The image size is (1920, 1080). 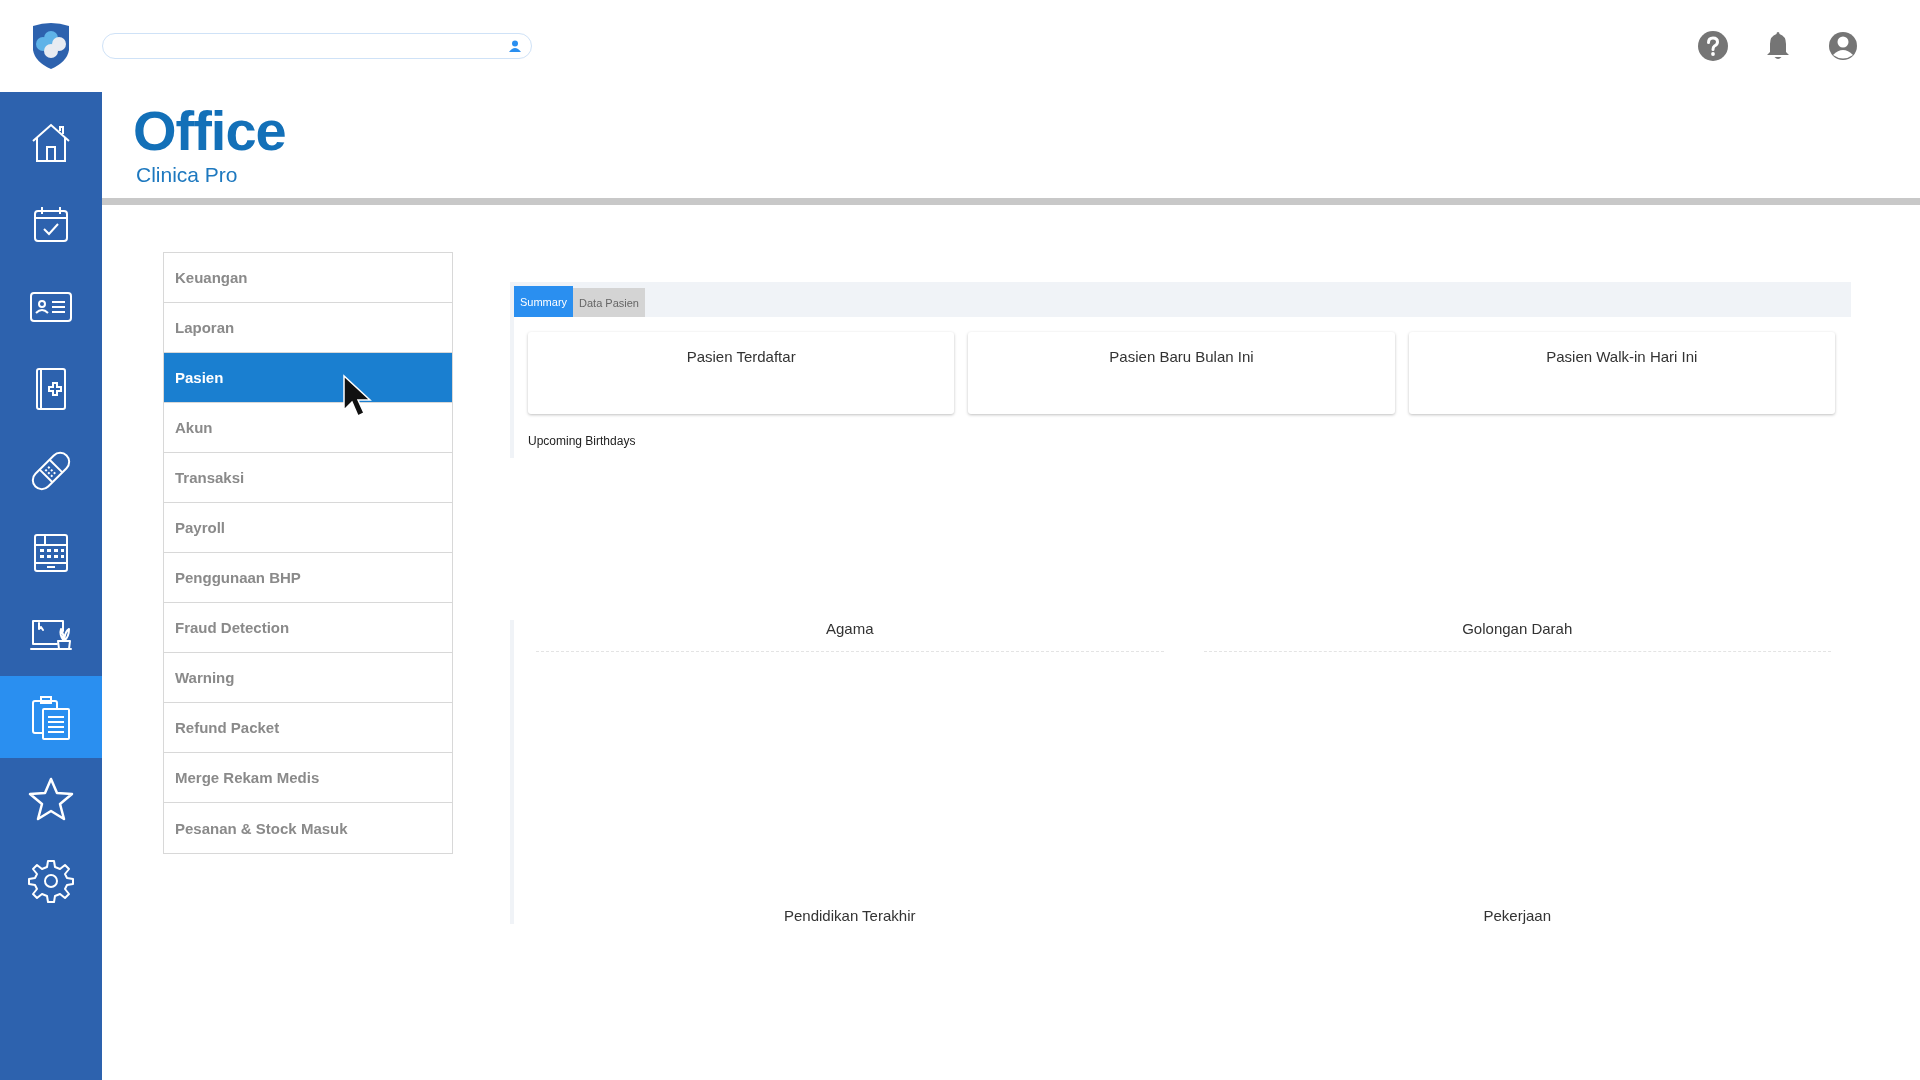 What do you see at coordinates (51, 717) in the screenshot?
I see `nav-button` at bounding box center [51, 717].